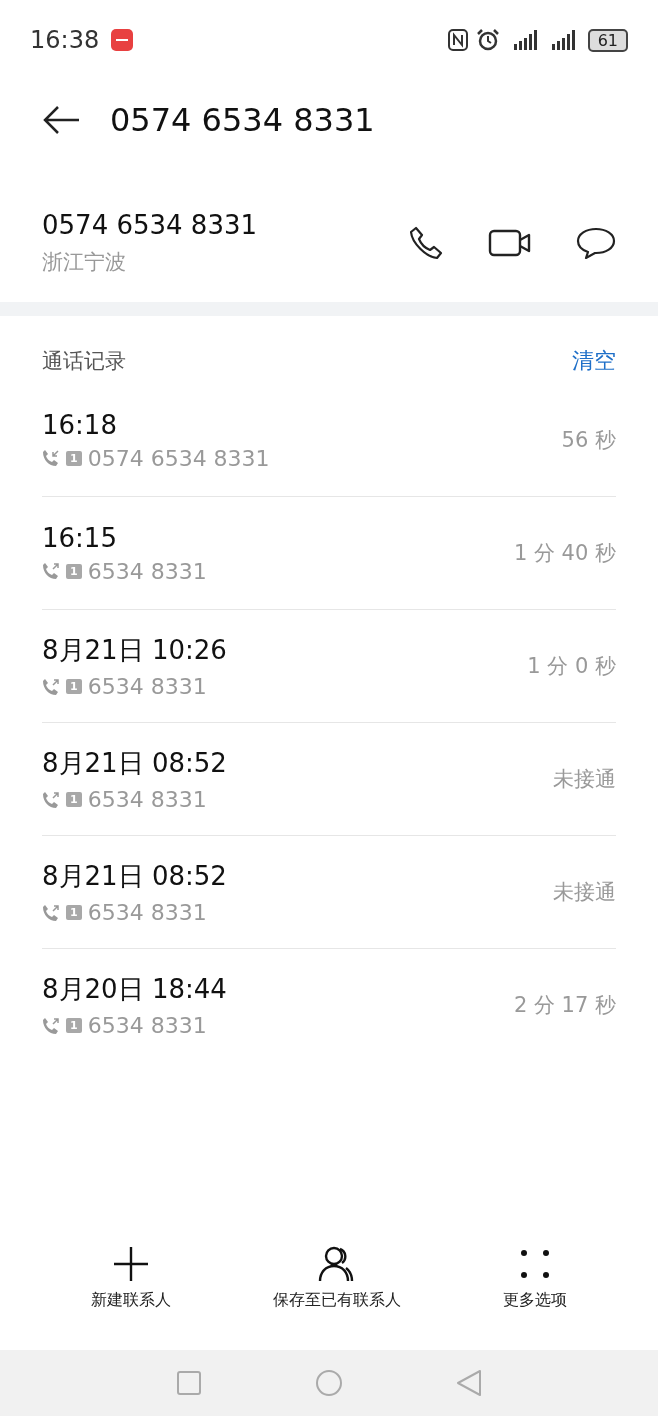 This screenshot has height=1416, width=658. I want to click on call-duration: 1 分 40 秒, so click(564, 553).